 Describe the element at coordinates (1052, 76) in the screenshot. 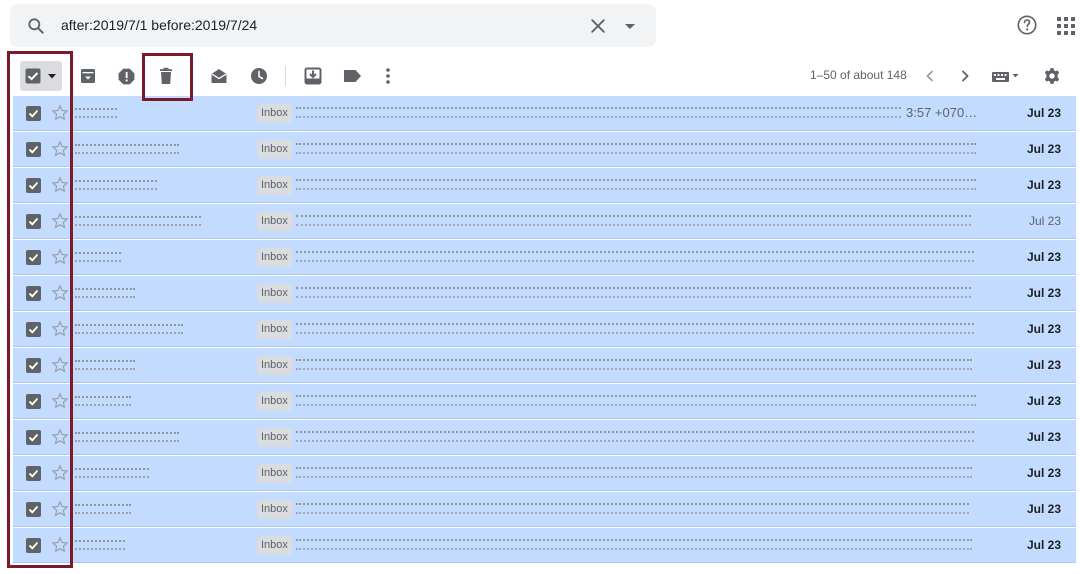

I see `settings-icon` at that location.